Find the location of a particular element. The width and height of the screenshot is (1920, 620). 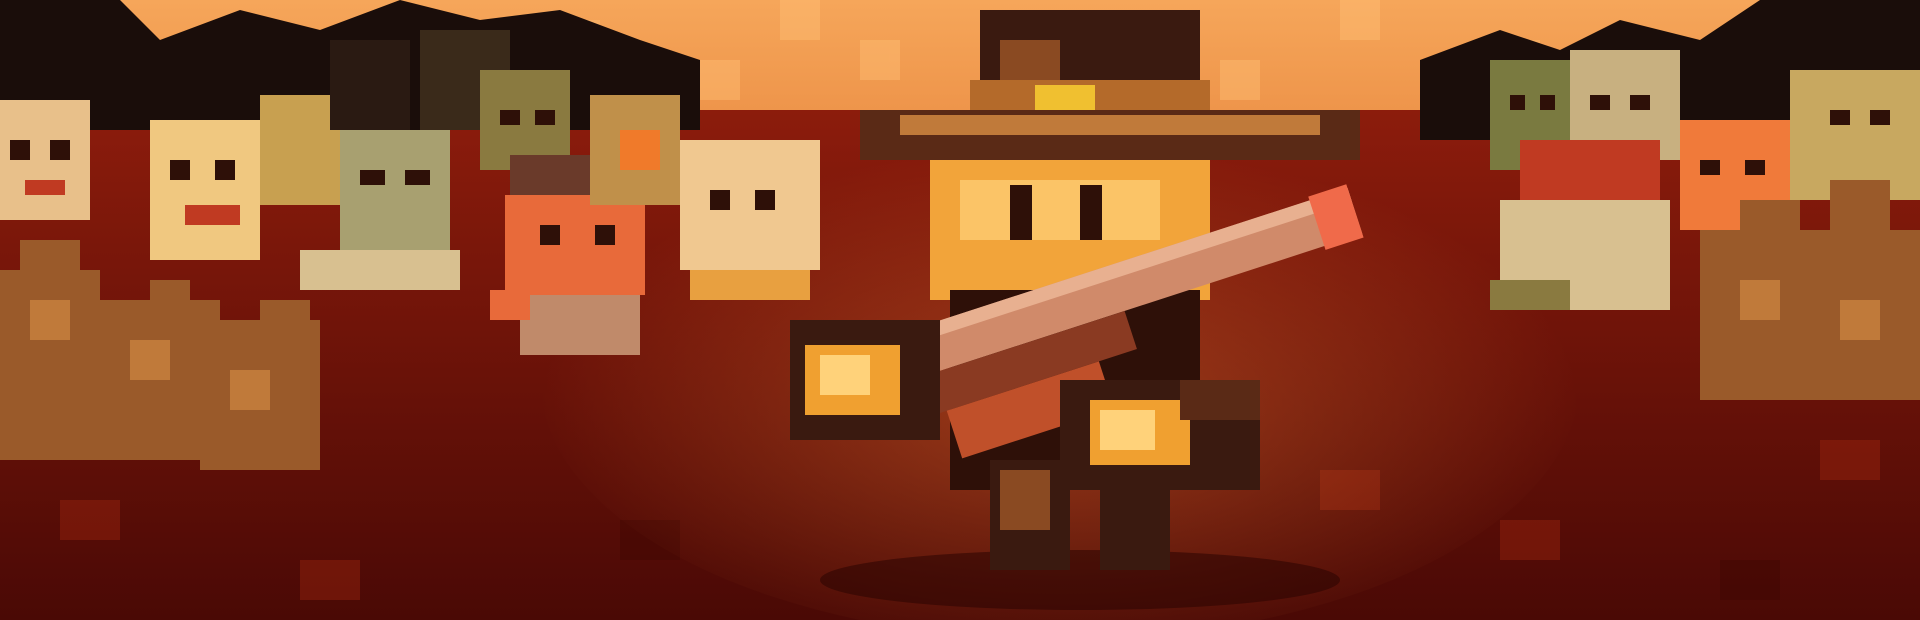

hero-leg-right is located at coordinates (1135, 525).